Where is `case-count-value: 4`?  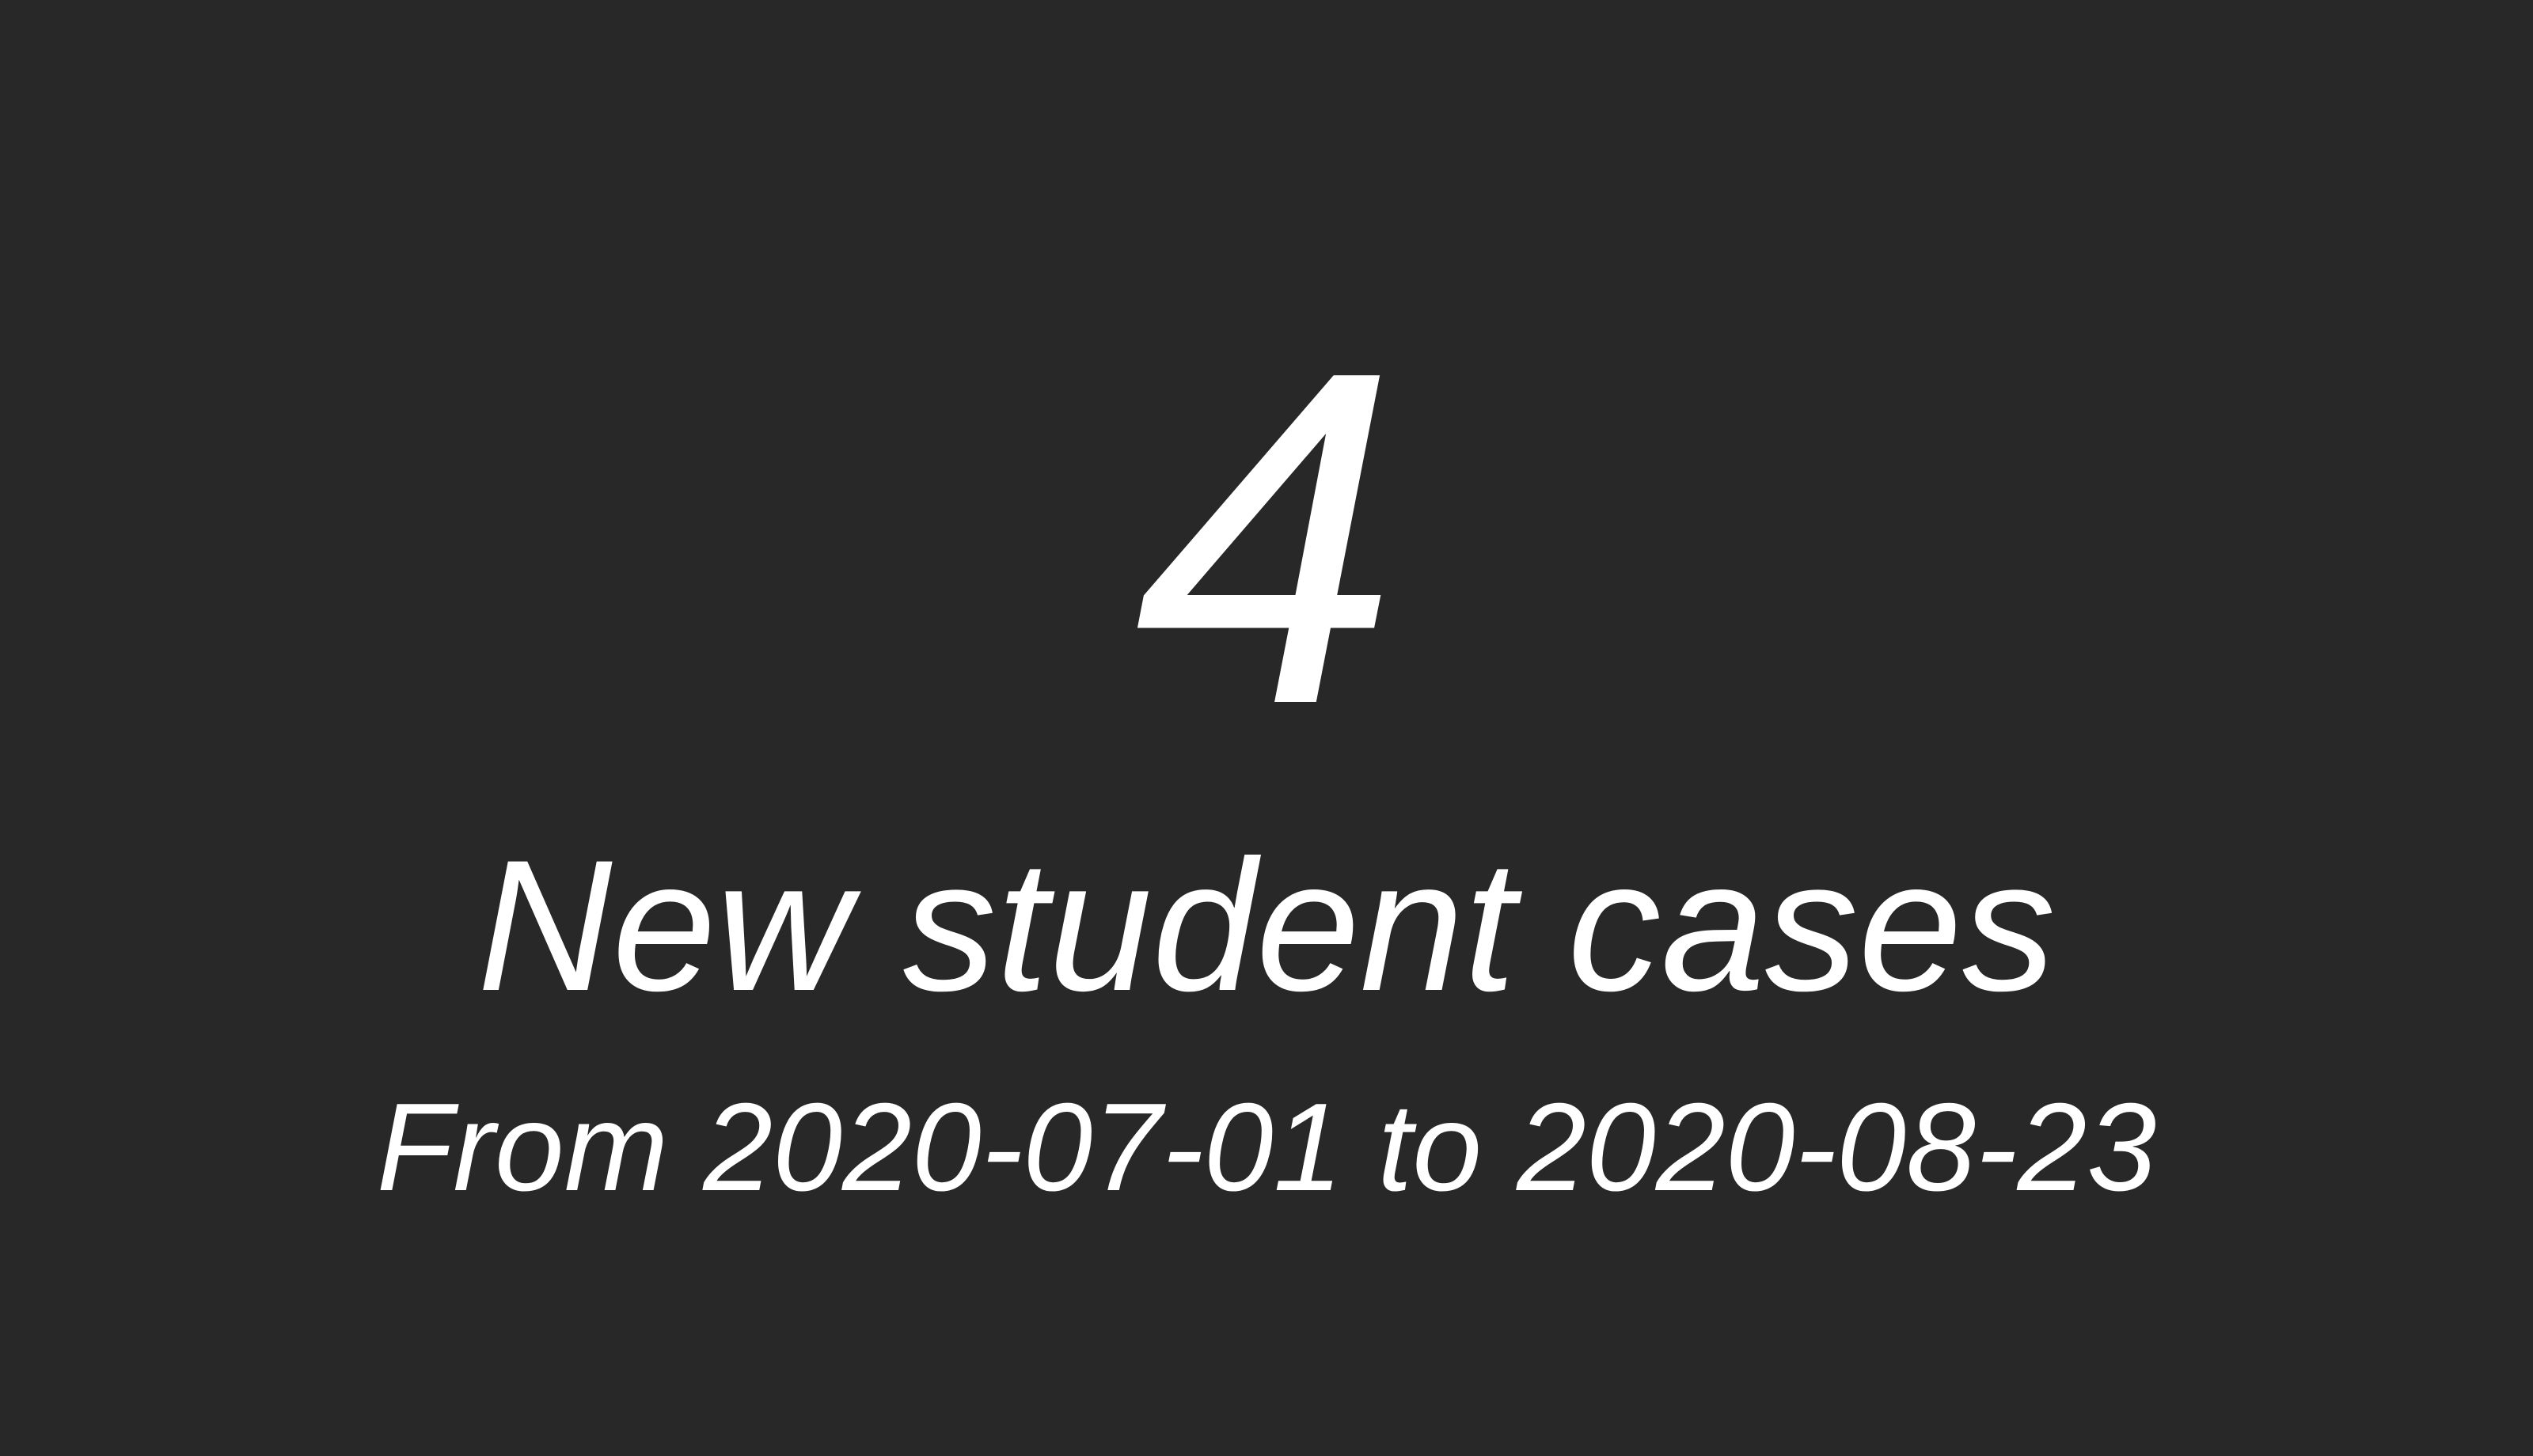 case-count-value: 4 is located at coordinates (1266, 538).